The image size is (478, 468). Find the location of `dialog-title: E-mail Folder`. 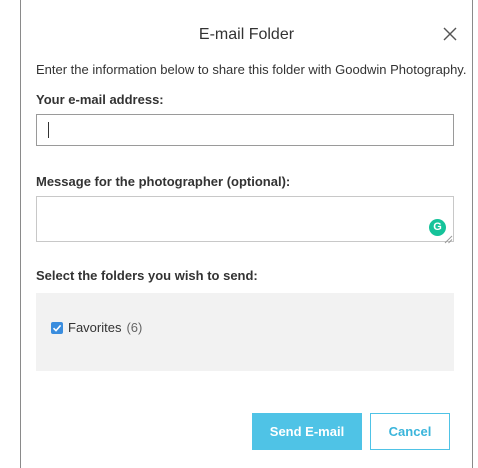

dialog-title: E-mail Folder is located at coordinates (246, 34).